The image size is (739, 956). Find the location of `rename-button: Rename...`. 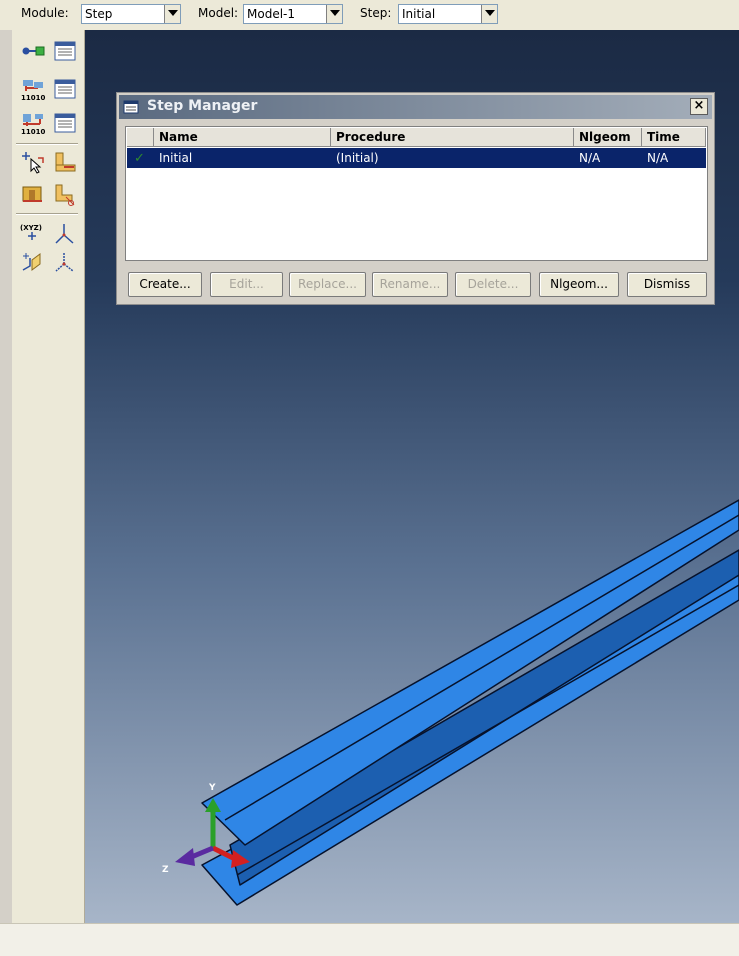

rename-button: Rename... is located at coordinates (410, 284).